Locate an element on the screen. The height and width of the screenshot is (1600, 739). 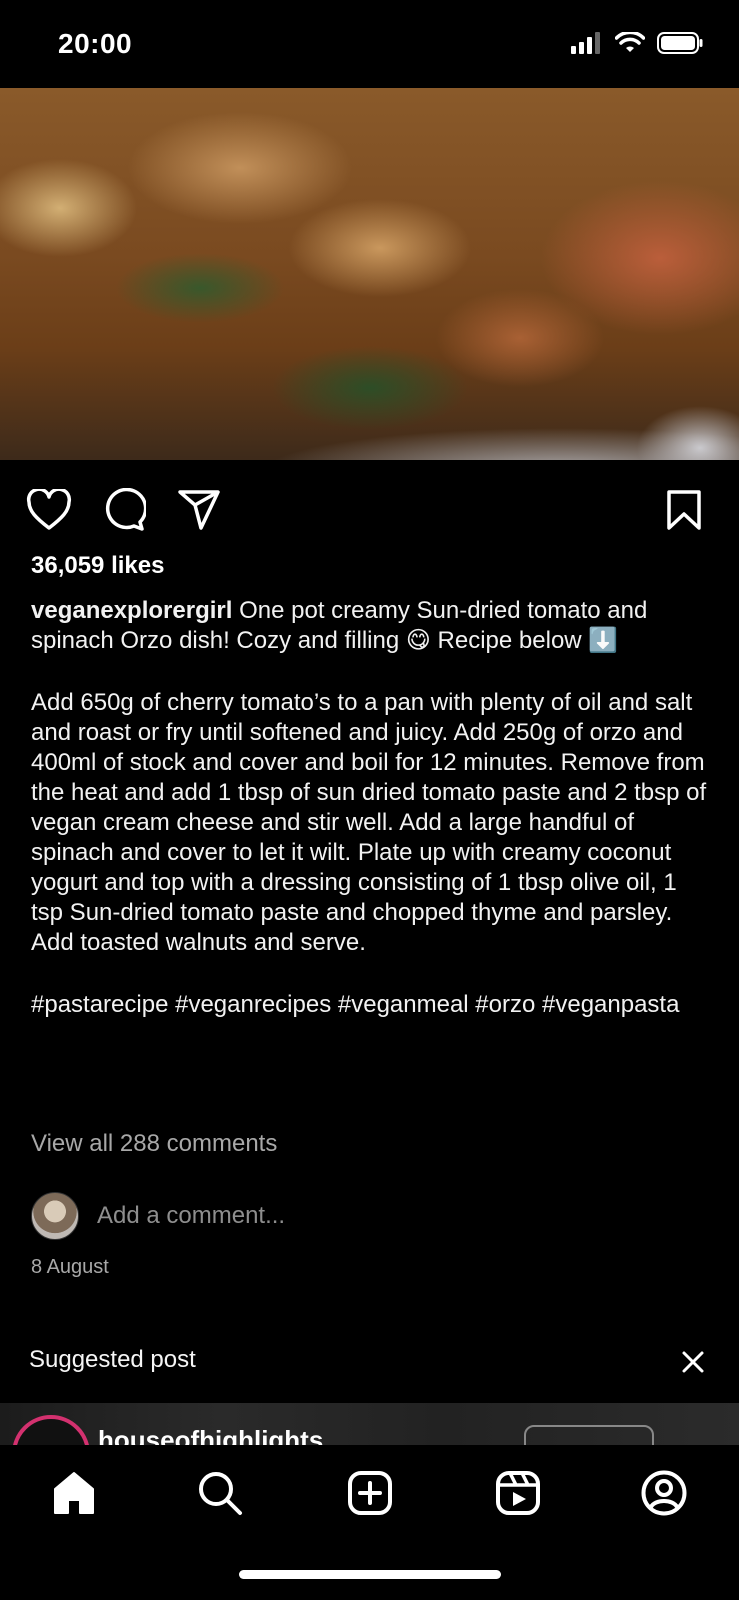
suggested-avatar is located at coordinates (51, 1430).